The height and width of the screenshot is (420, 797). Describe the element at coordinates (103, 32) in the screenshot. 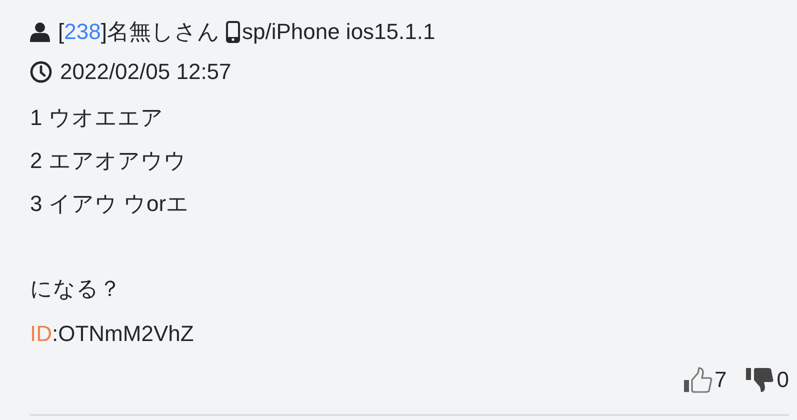

I see `bracket-text: ]` at that location.